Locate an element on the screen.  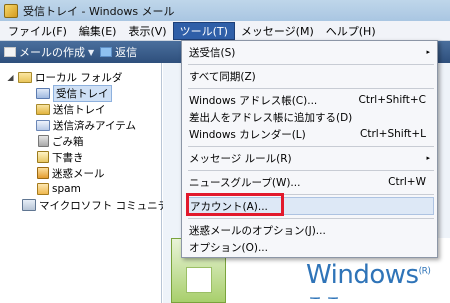
tree-item-outbox: 送信トレイ is located at coordinates (71, 109).